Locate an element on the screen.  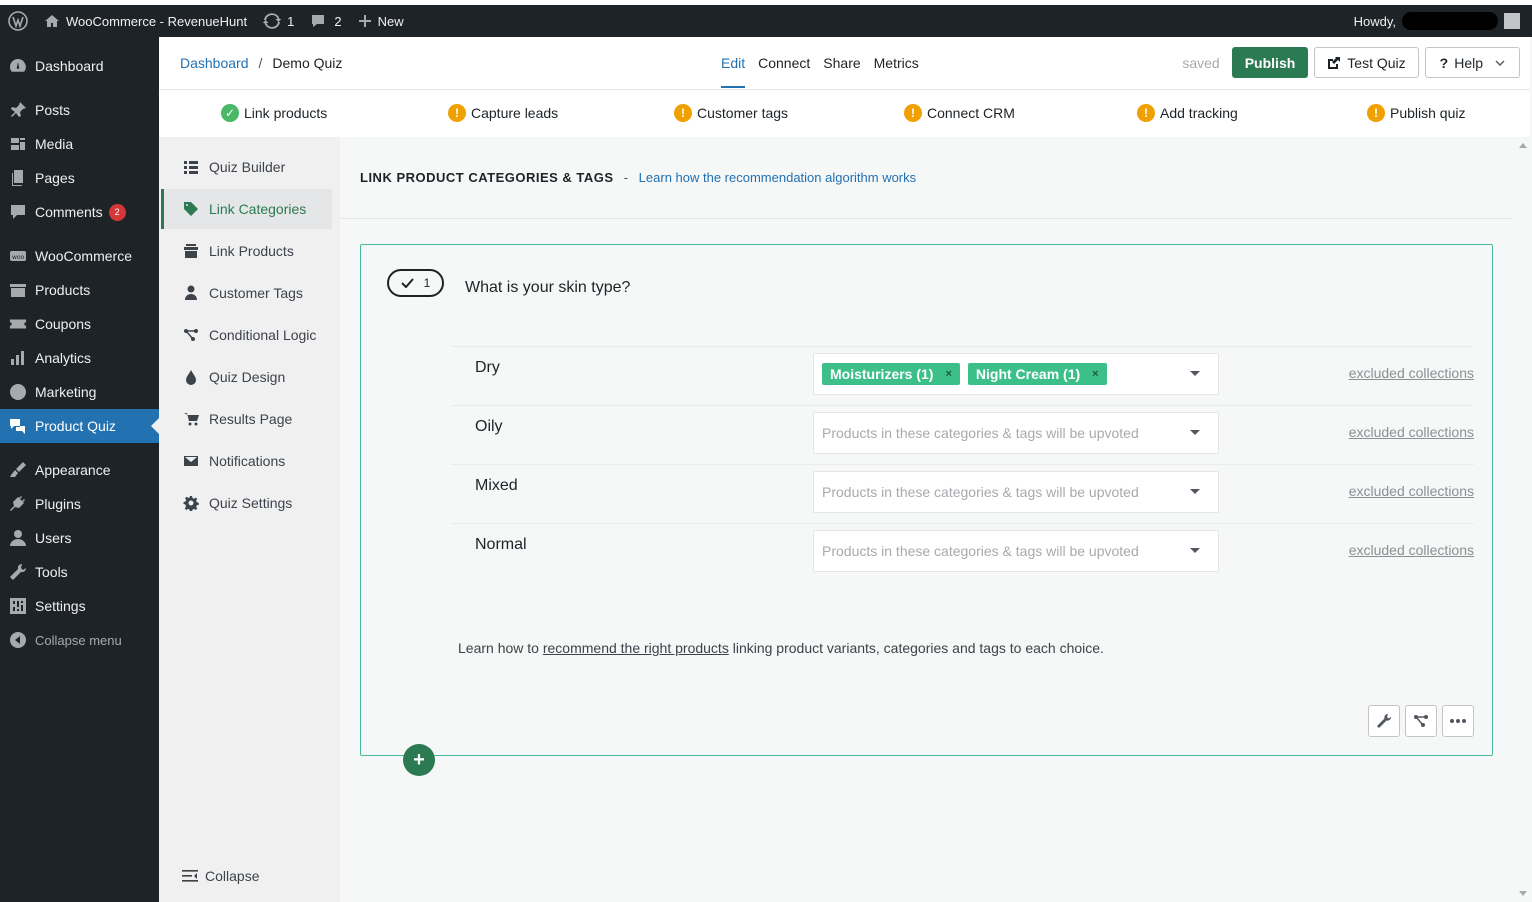
plus-icon is located at coordinates (365, 21).